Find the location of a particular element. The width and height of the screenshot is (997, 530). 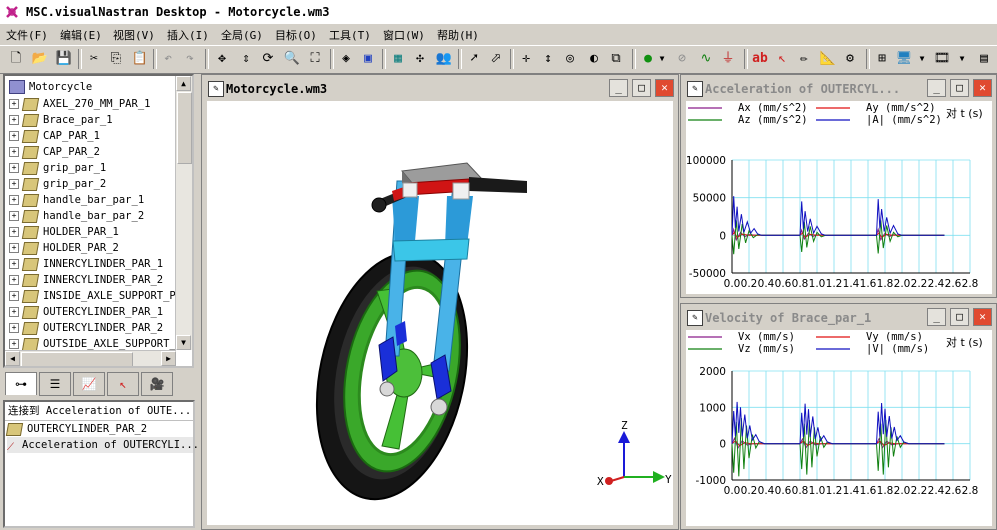

tree-item: + INNERCYLINDER_PAR_1 is located at coordinates (86, 264).